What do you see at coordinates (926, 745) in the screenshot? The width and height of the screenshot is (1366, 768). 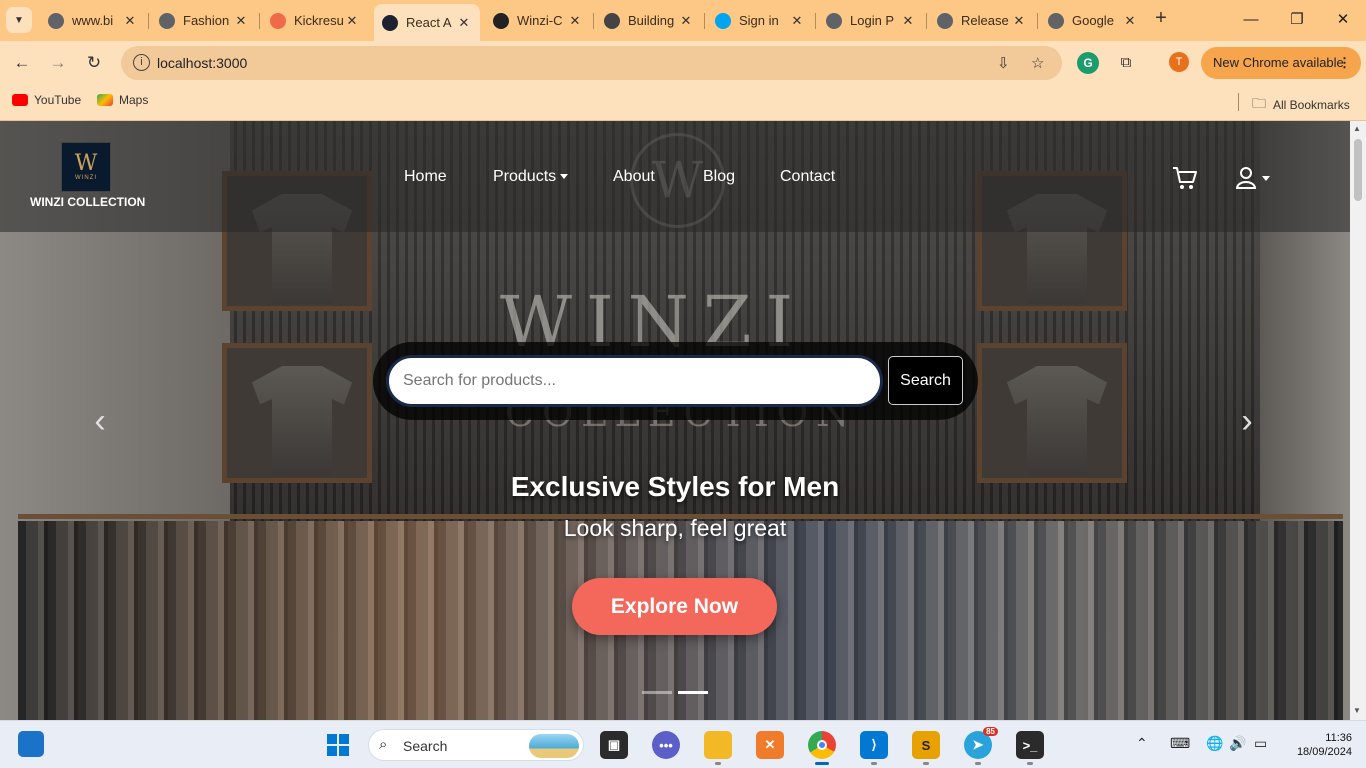 I see `sublime-text-icon: S` at bounding box center [926, 745].